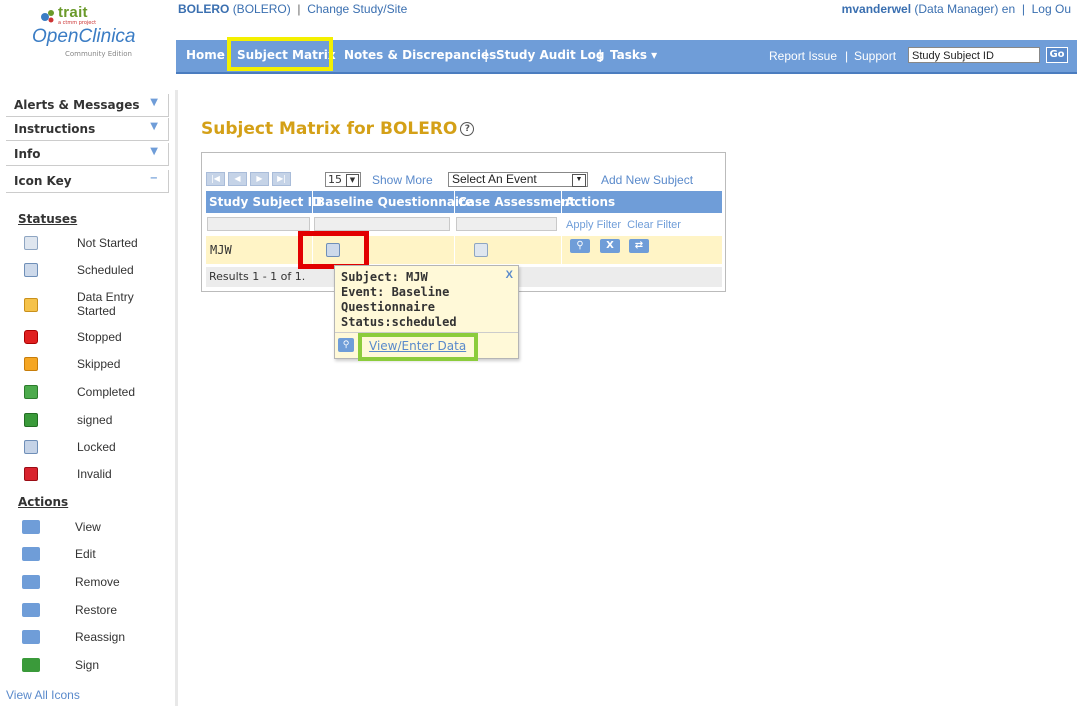 The width and height of the screenshot is (1077, 706). Describe the element at coordinates (84, 36) in the screenshot. I see `logo-product: OpenClinica` at that location.